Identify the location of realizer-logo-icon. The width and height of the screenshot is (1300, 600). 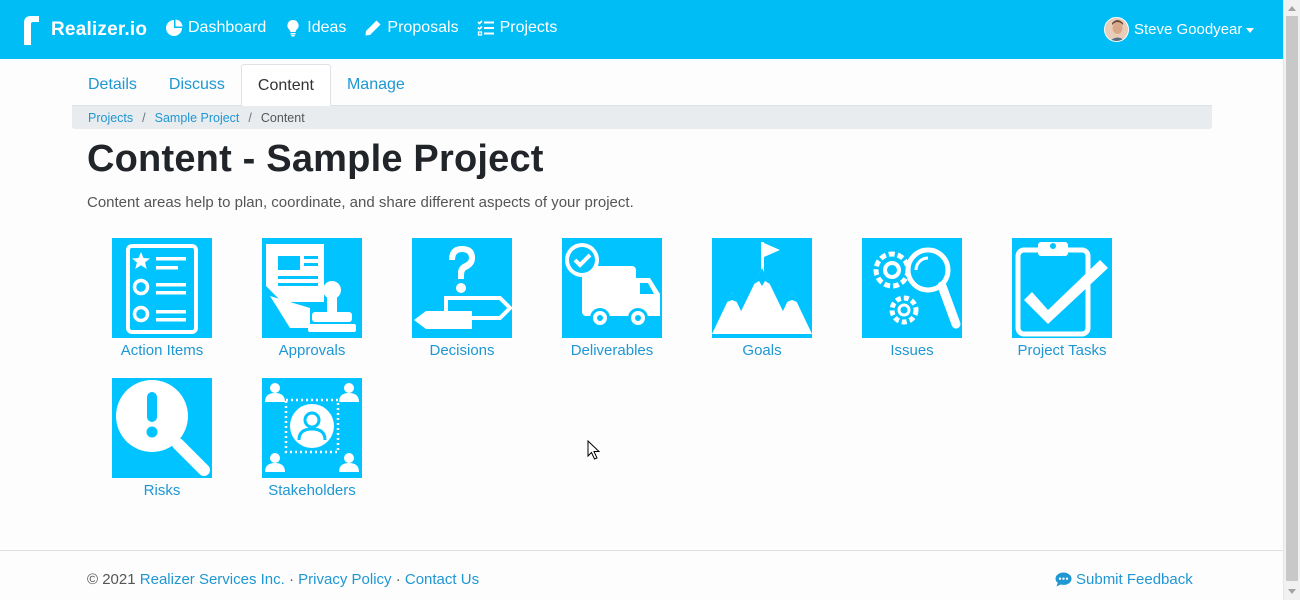
(31, 30).